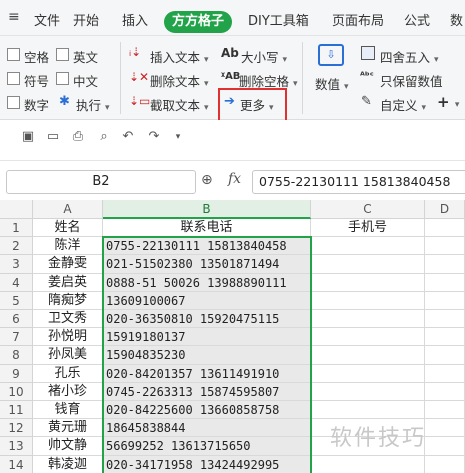 This screenshot has height=473, width=465. What do you see at coordinates (68, 428) in the screenshot?
I see `name-cell: 黄元珊` at bounding box center [68, 428].